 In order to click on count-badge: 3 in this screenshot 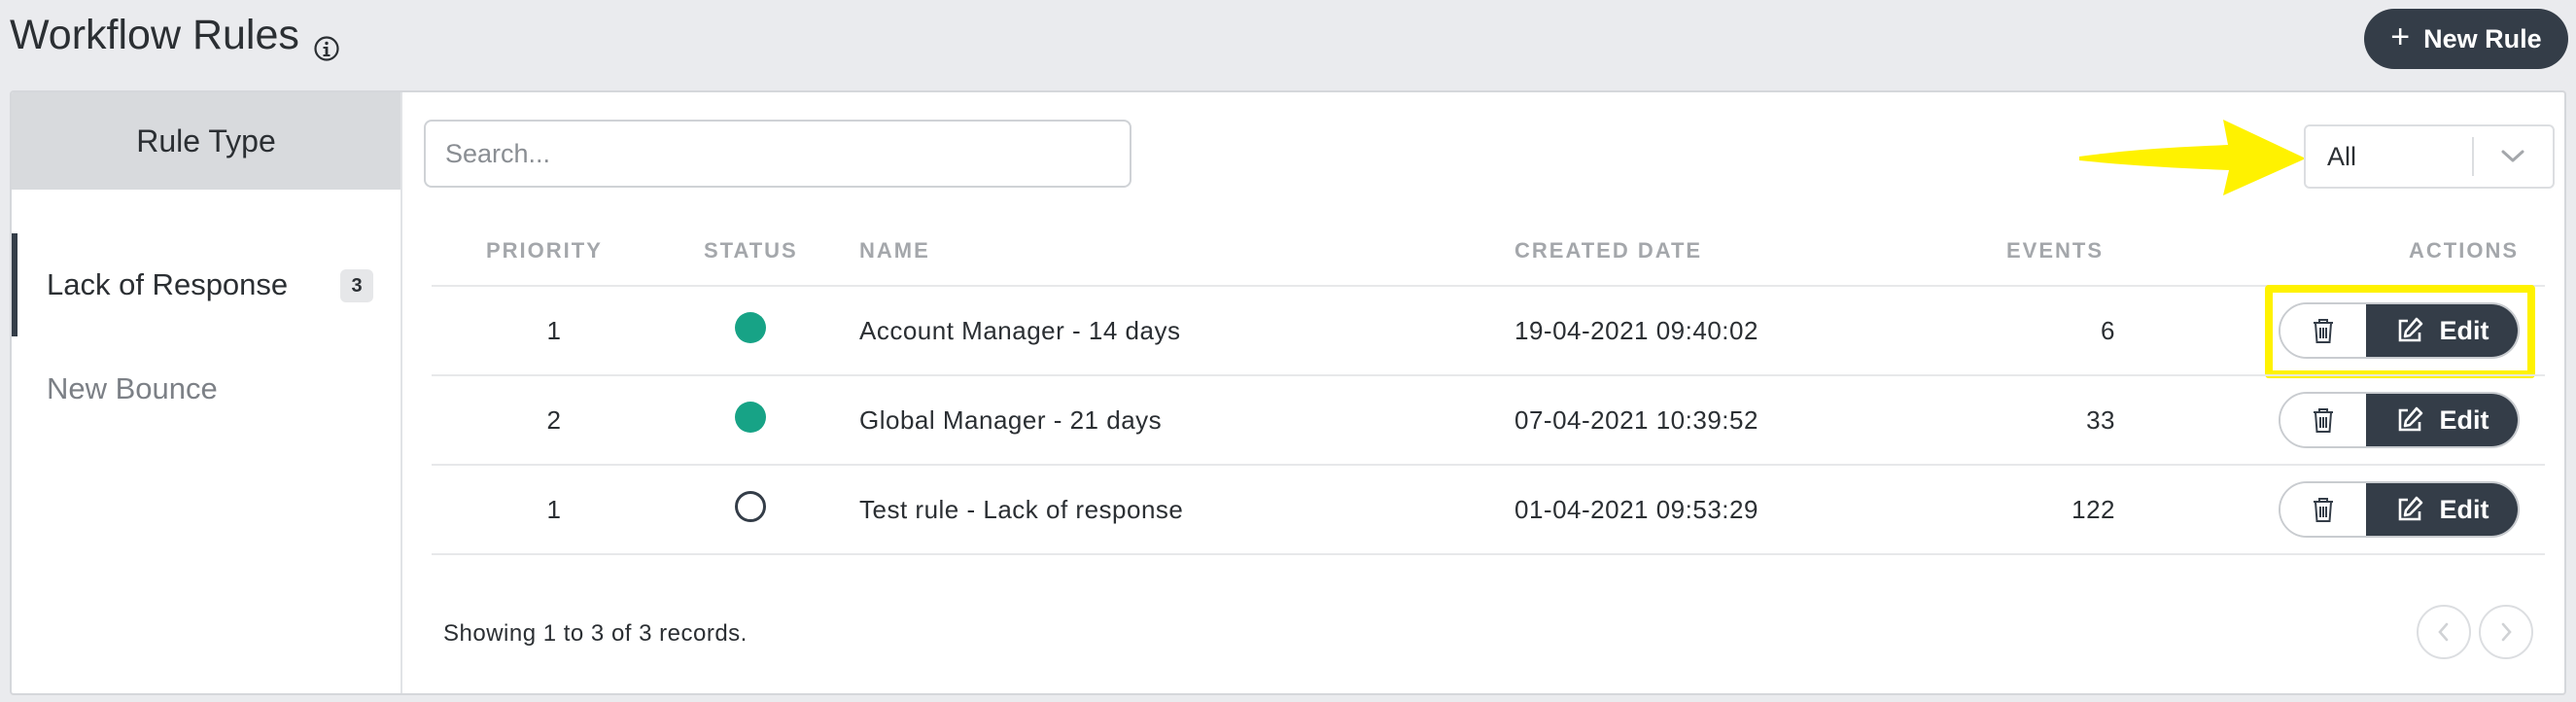, I will do `click(357, 285)`.